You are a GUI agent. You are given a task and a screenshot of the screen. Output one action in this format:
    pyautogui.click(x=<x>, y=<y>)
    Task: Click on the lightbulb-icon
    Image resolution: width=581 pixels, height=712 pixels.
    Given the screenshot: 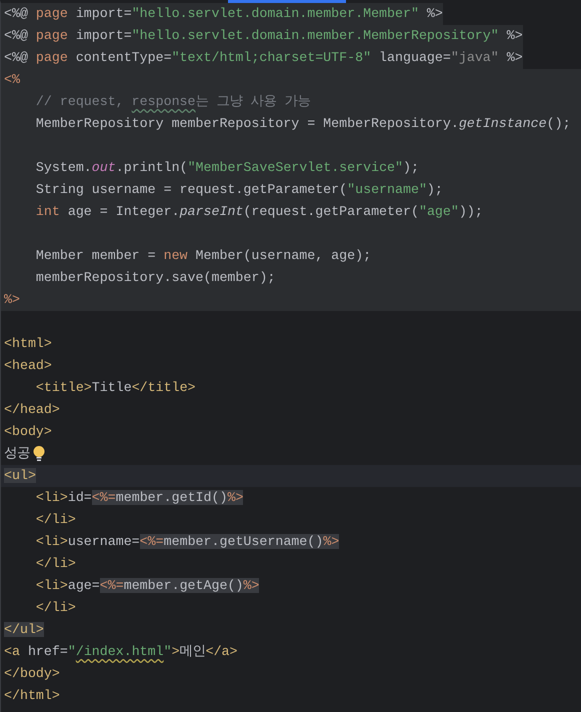 What is the action you would take?
    pyautogui.click(x=39, y=453)
    